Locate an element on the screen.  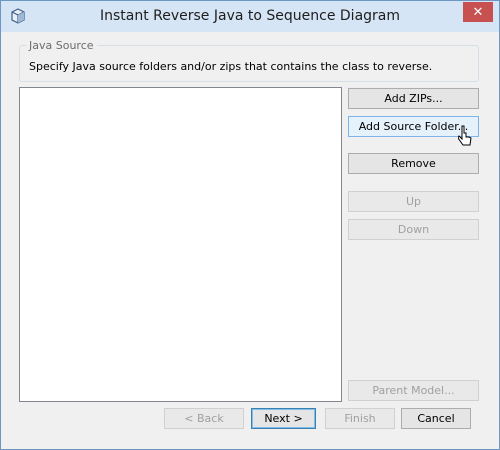
window-title: Instant Reverse Java to Sequence Diagram is located at coordinates (250, 16).